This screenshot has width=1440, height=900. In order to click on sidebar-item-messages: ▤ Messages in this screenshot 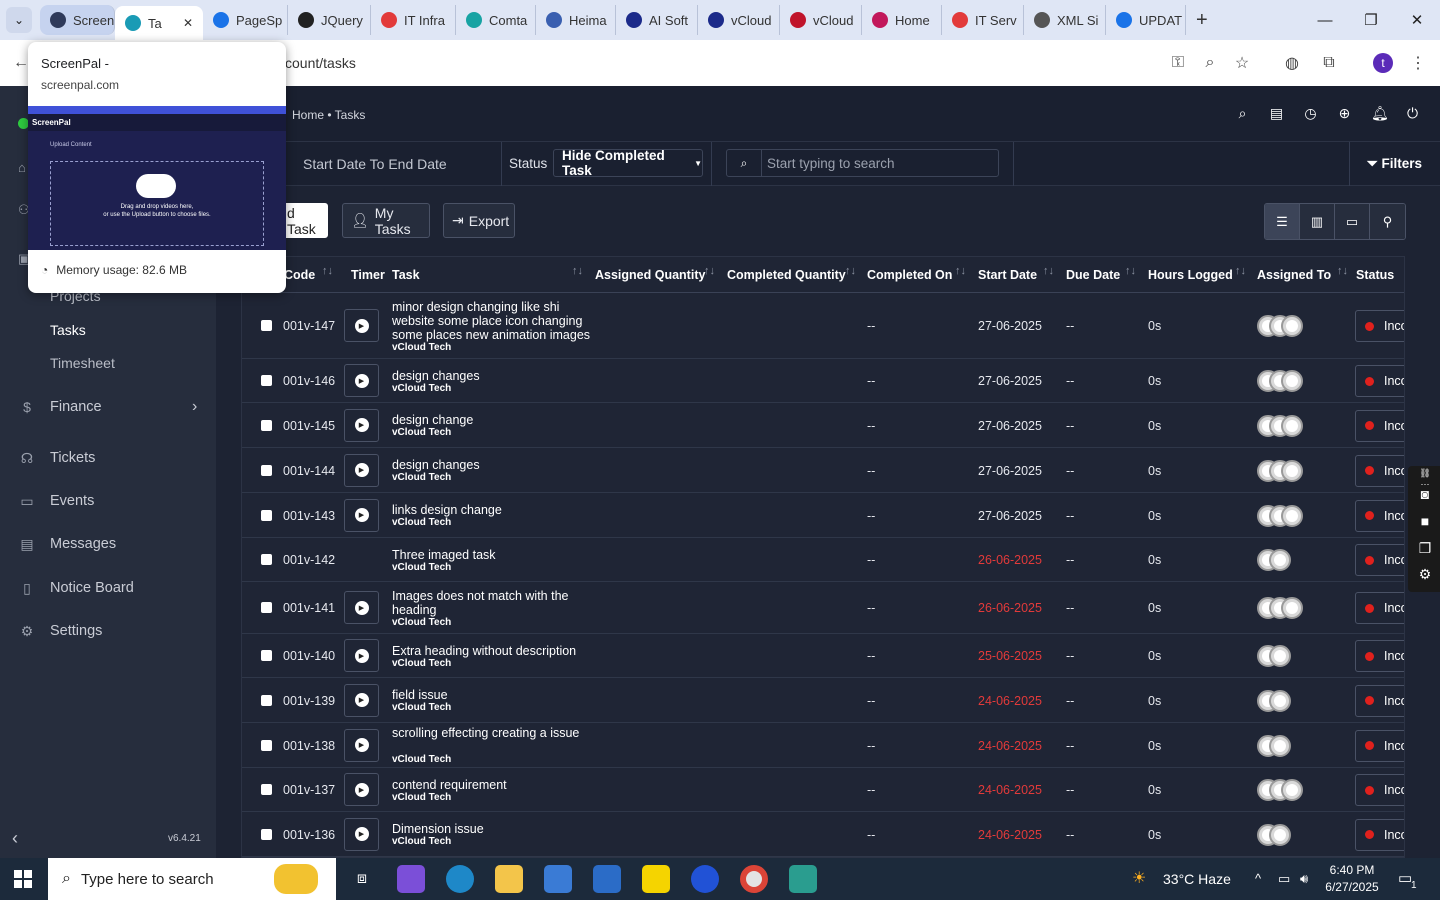, I will do `click(108, 544)`.